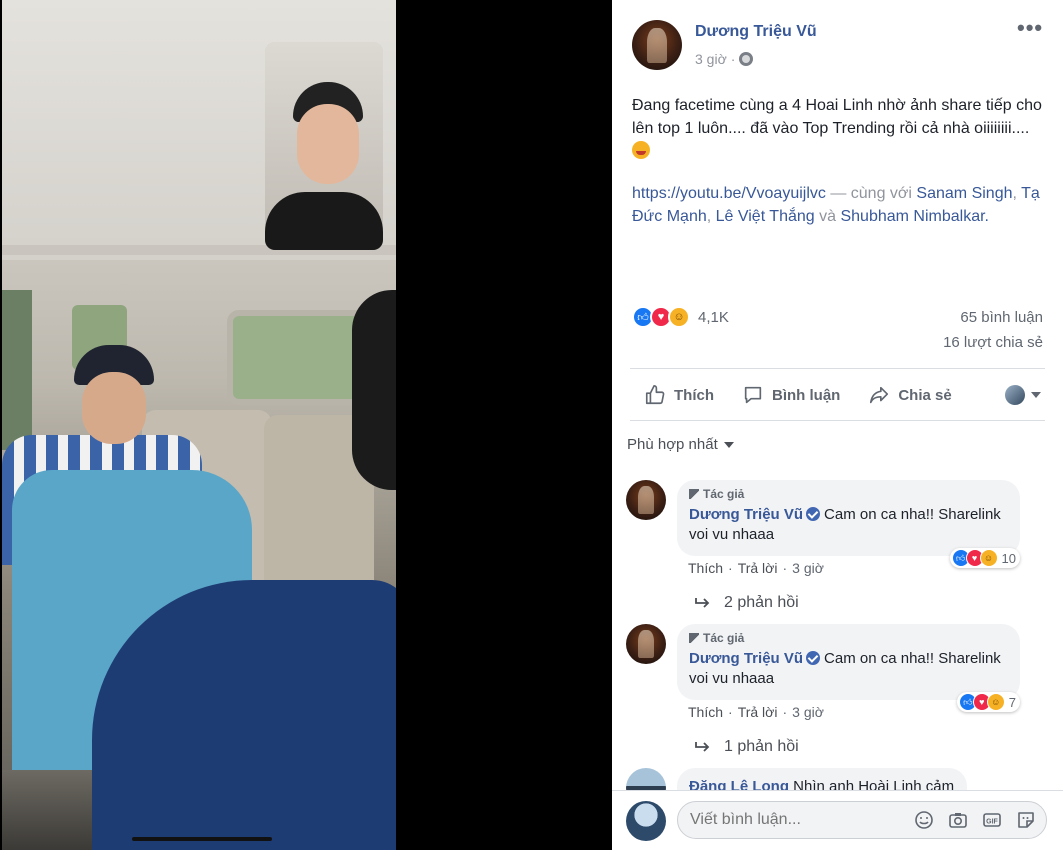  What do you see at coordinates (324, 221) in the screenshot?
I see `pip-person-body` at bounding box center [324, 221].